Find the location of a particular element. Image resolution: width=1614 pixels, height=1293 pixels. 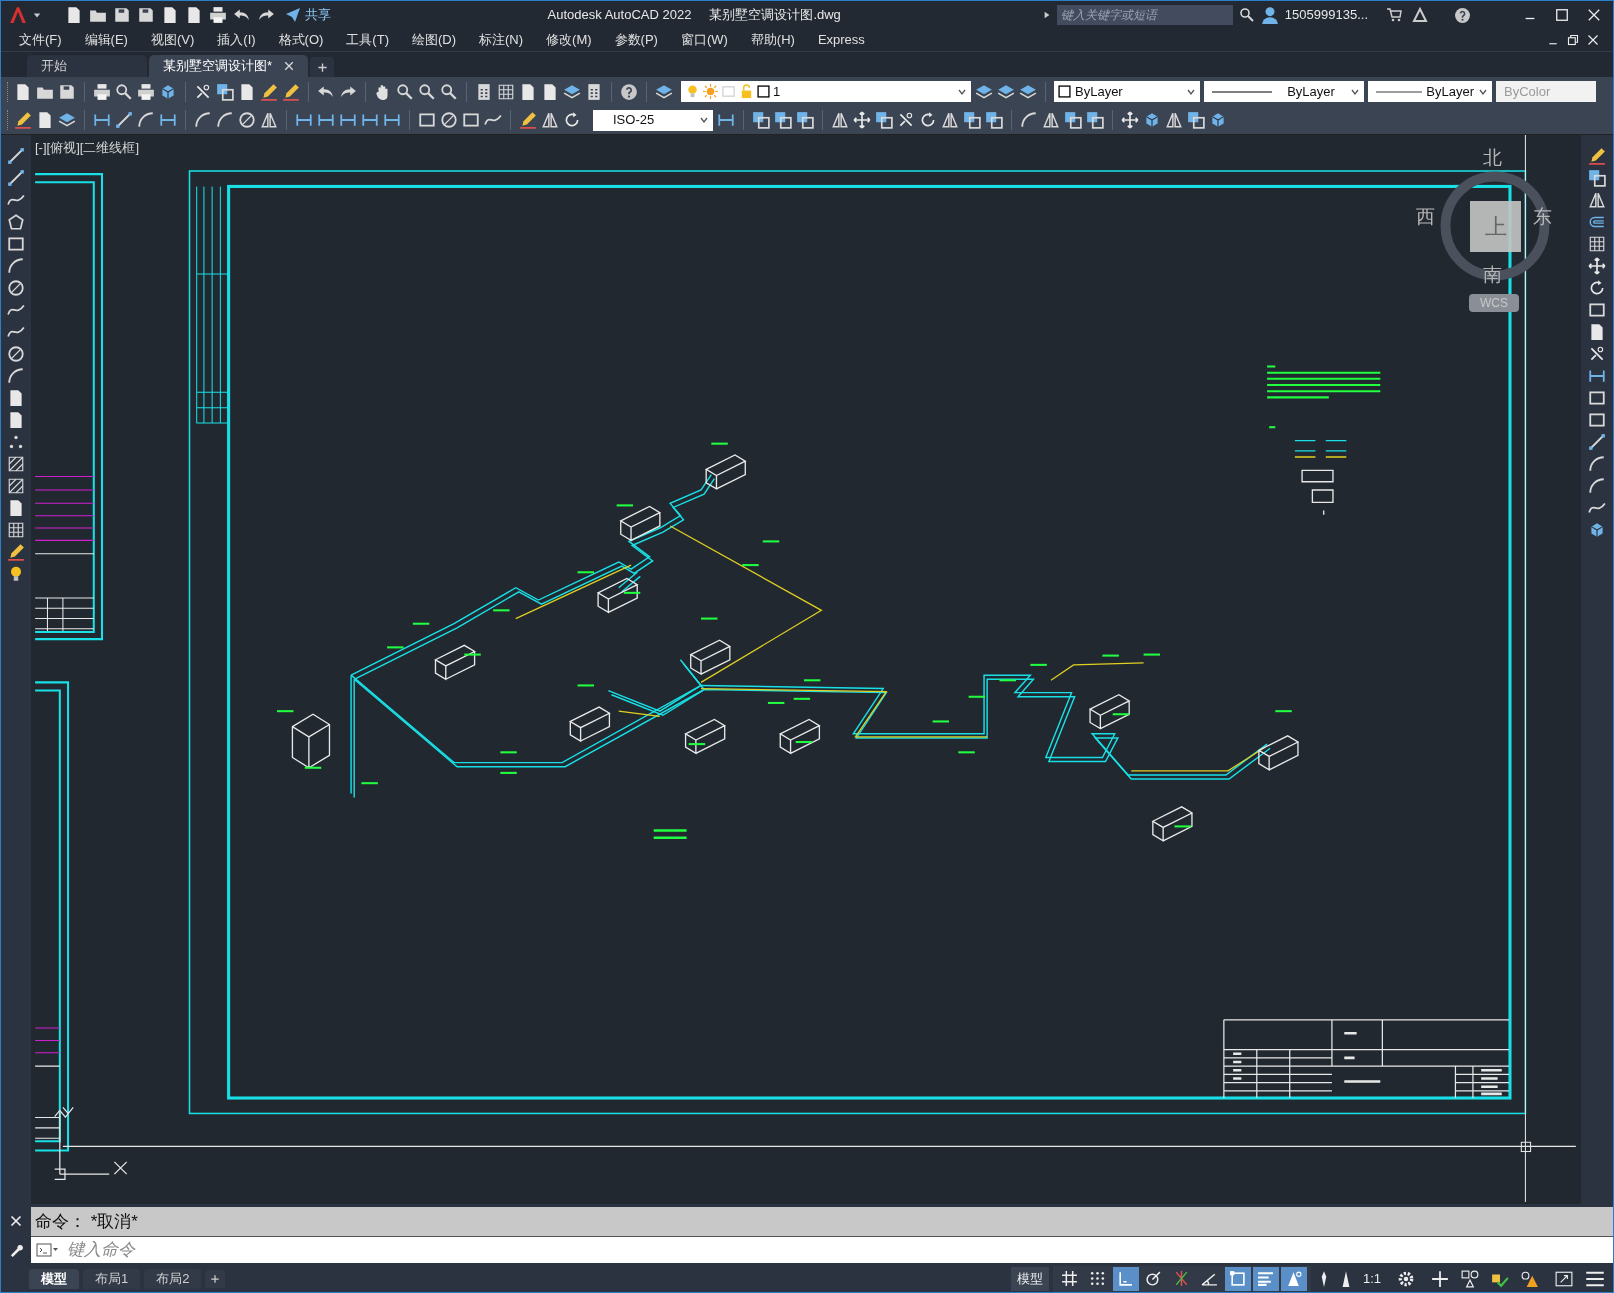

annotation-scale-button: 1:1 is located at coordinates (1371, 1278).